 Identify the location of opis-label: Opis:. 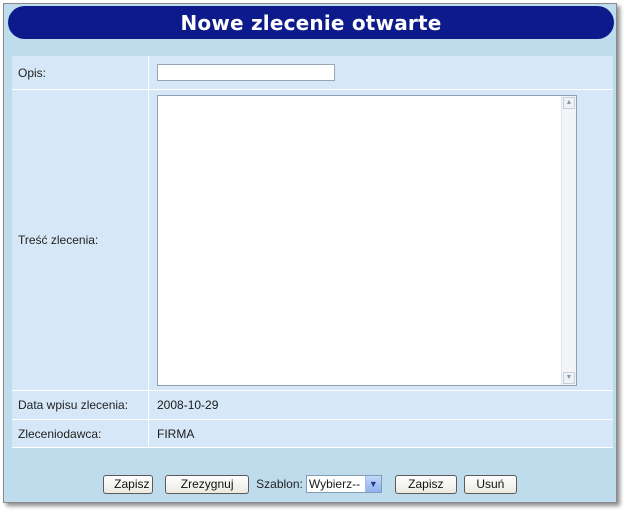
(80, 73).